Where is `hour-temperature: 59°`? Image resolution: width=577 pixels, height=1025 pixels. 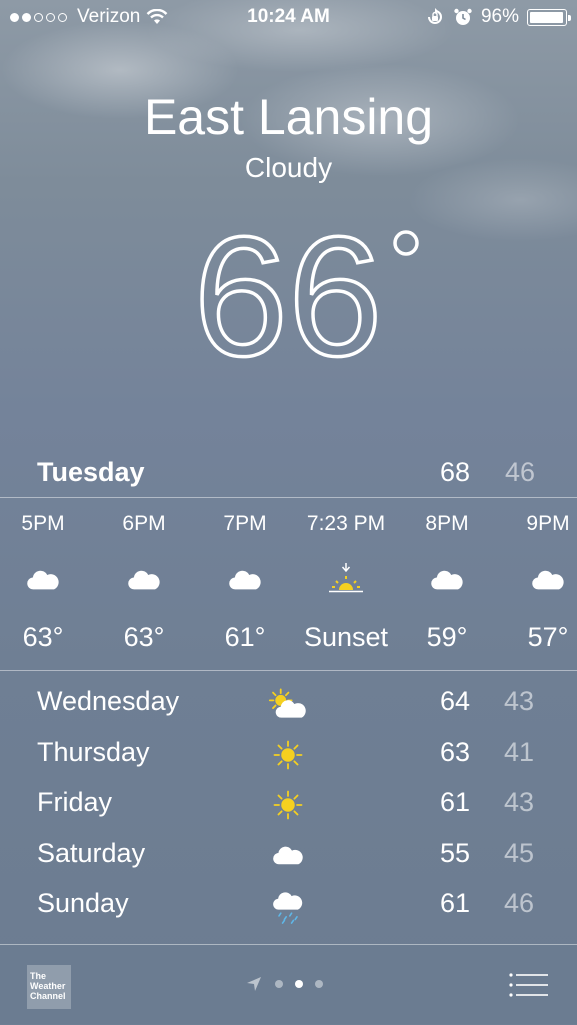
hour-temperature: 59° is located at coordinates (447, 637).